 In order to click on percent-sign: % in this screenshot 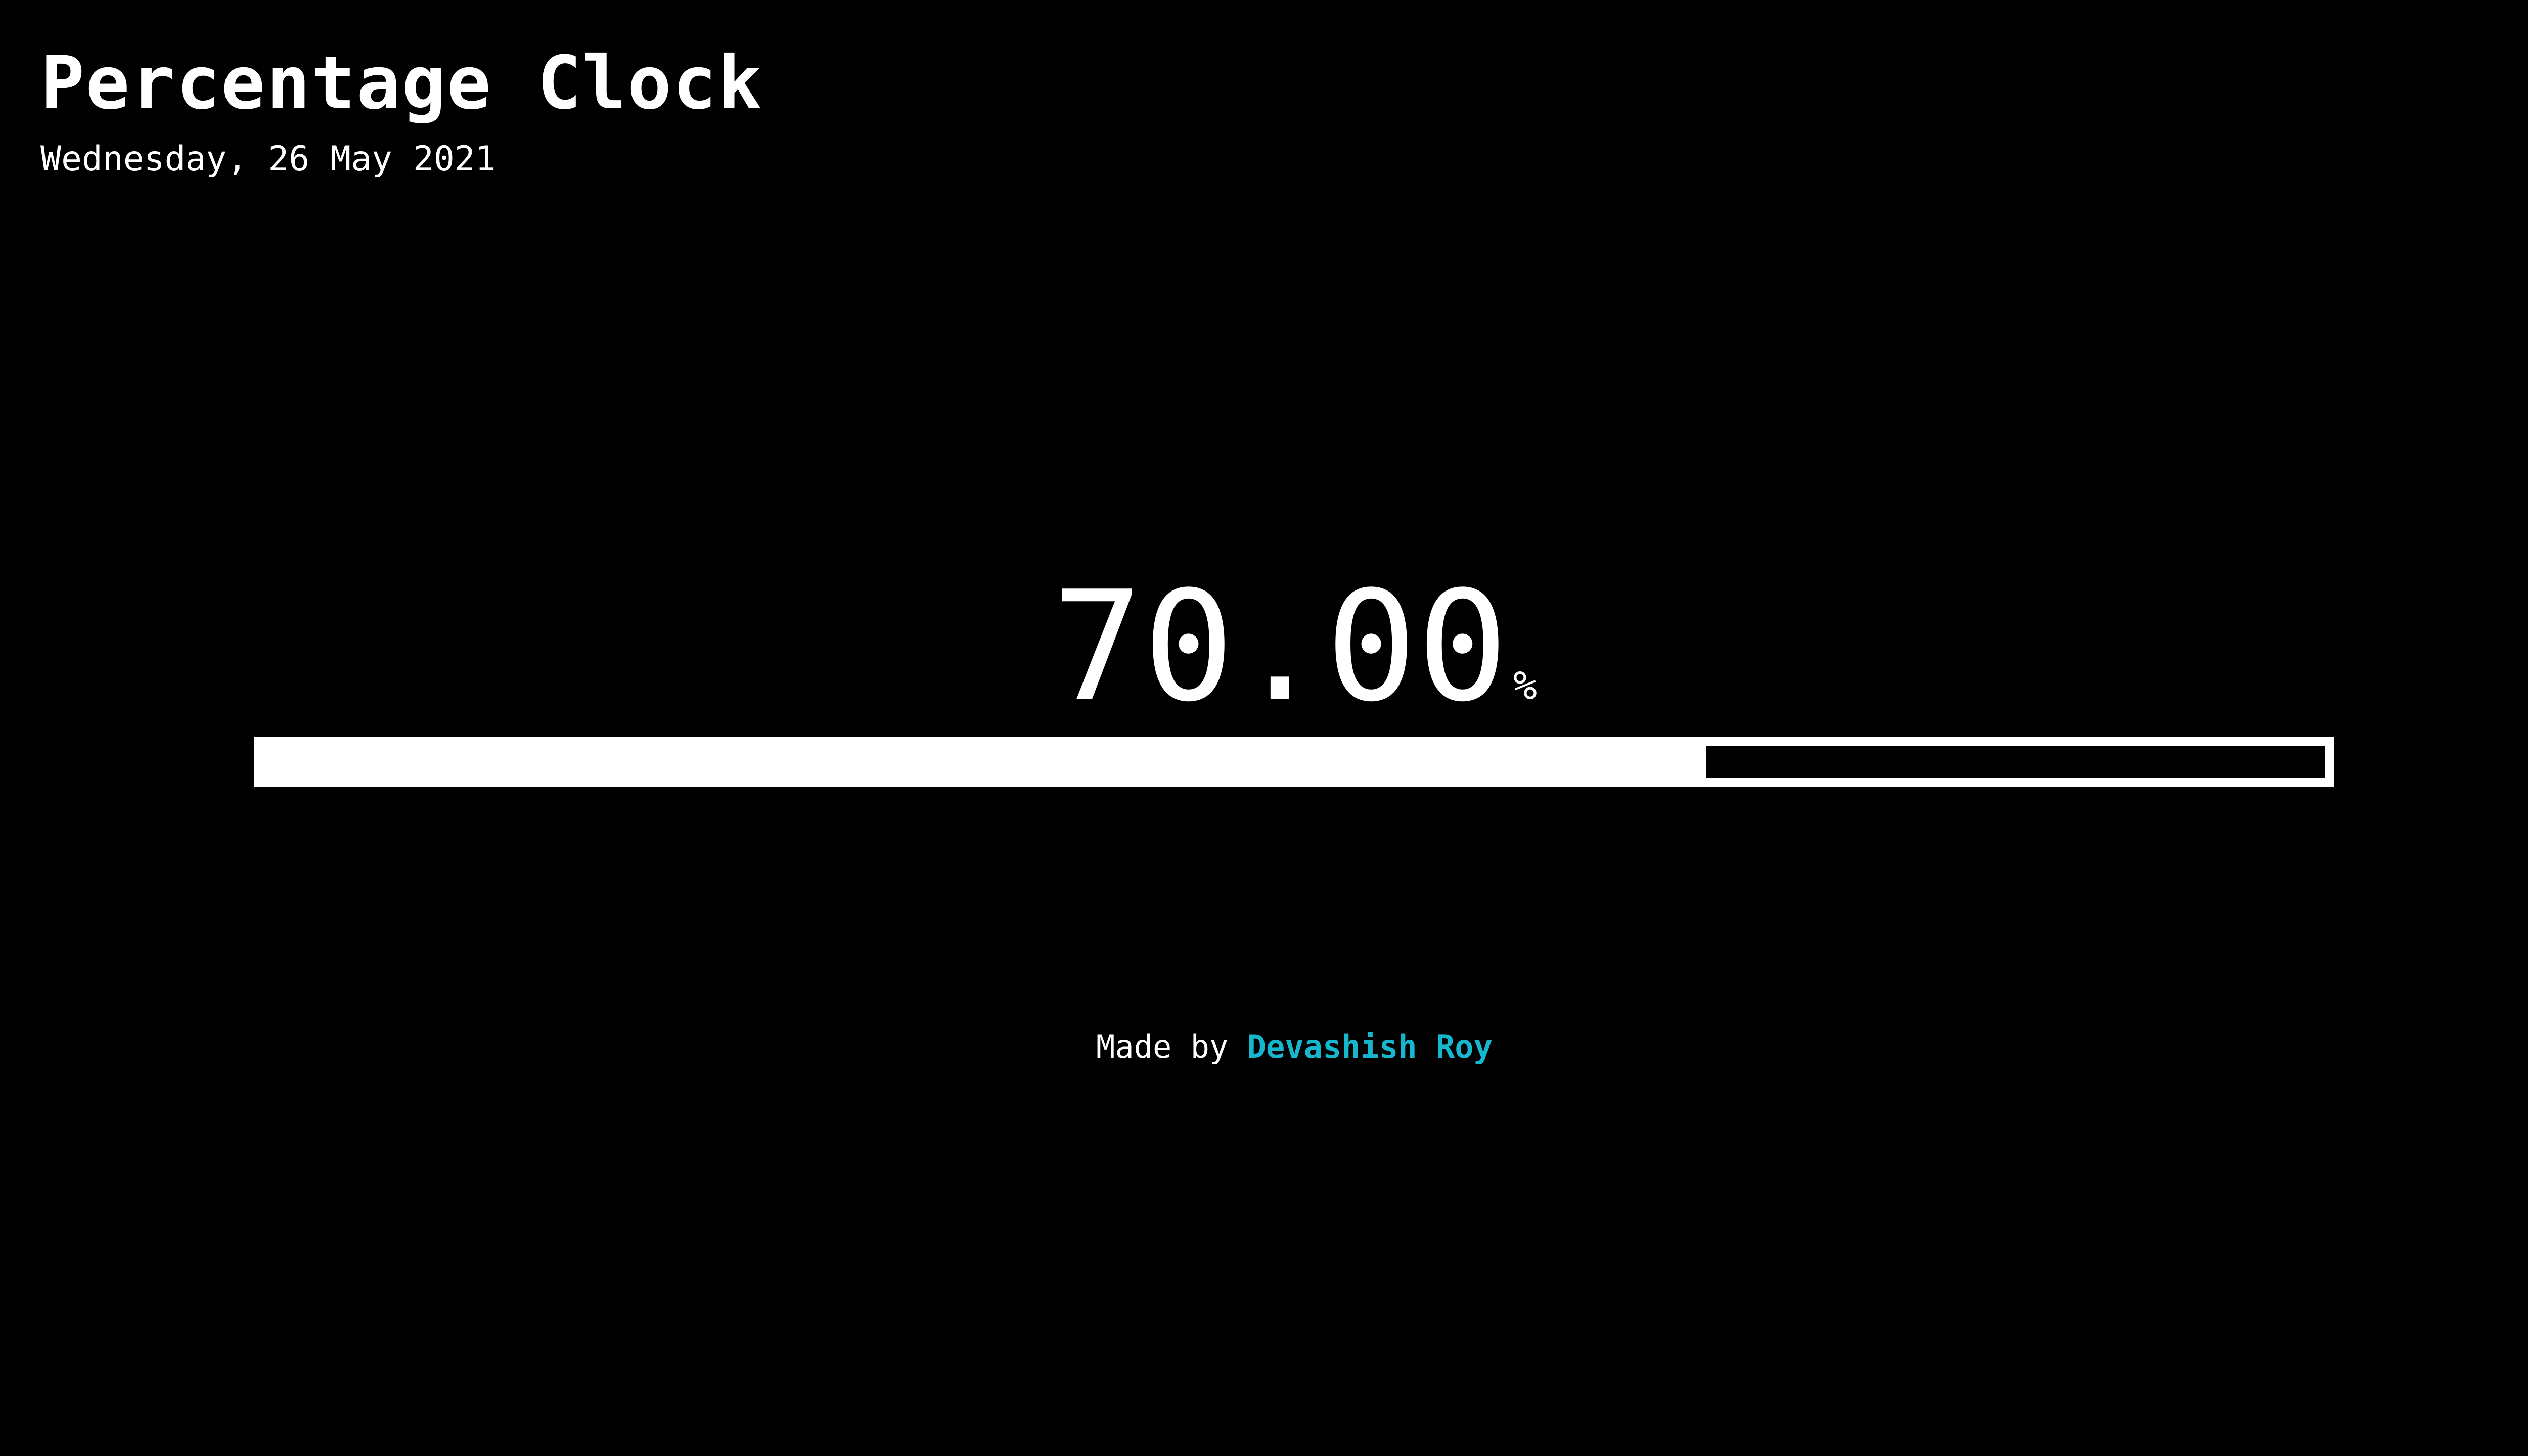, I will do `click(1526, 686)`.